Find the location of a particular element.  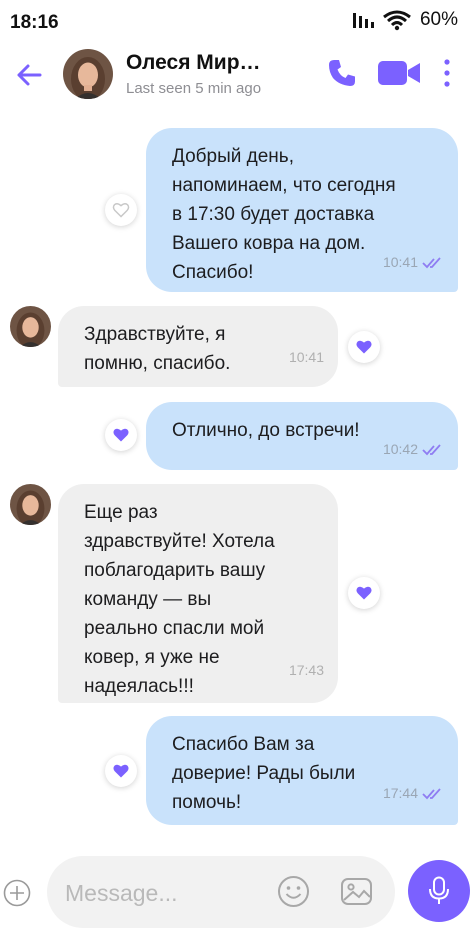

message-input is located at coordinates (165, 893).